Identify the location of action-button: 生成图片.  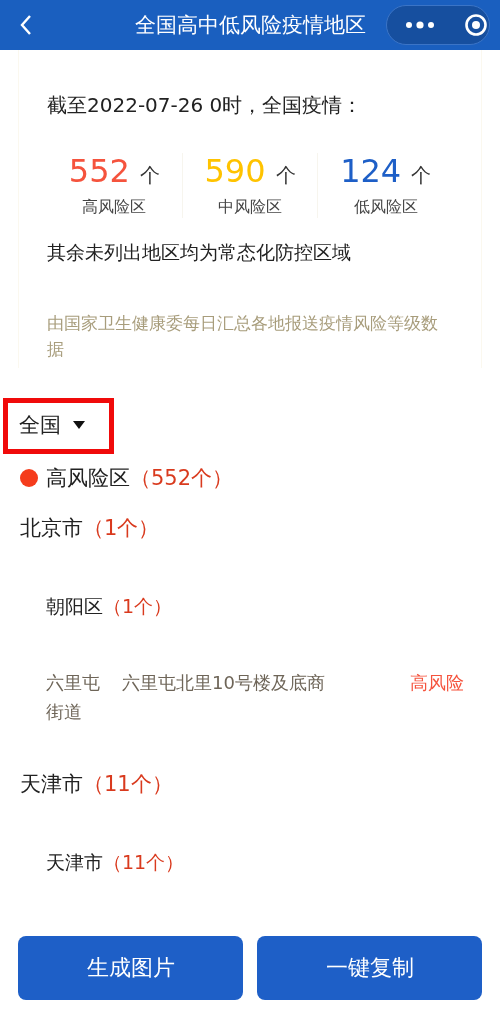
(130, 968).